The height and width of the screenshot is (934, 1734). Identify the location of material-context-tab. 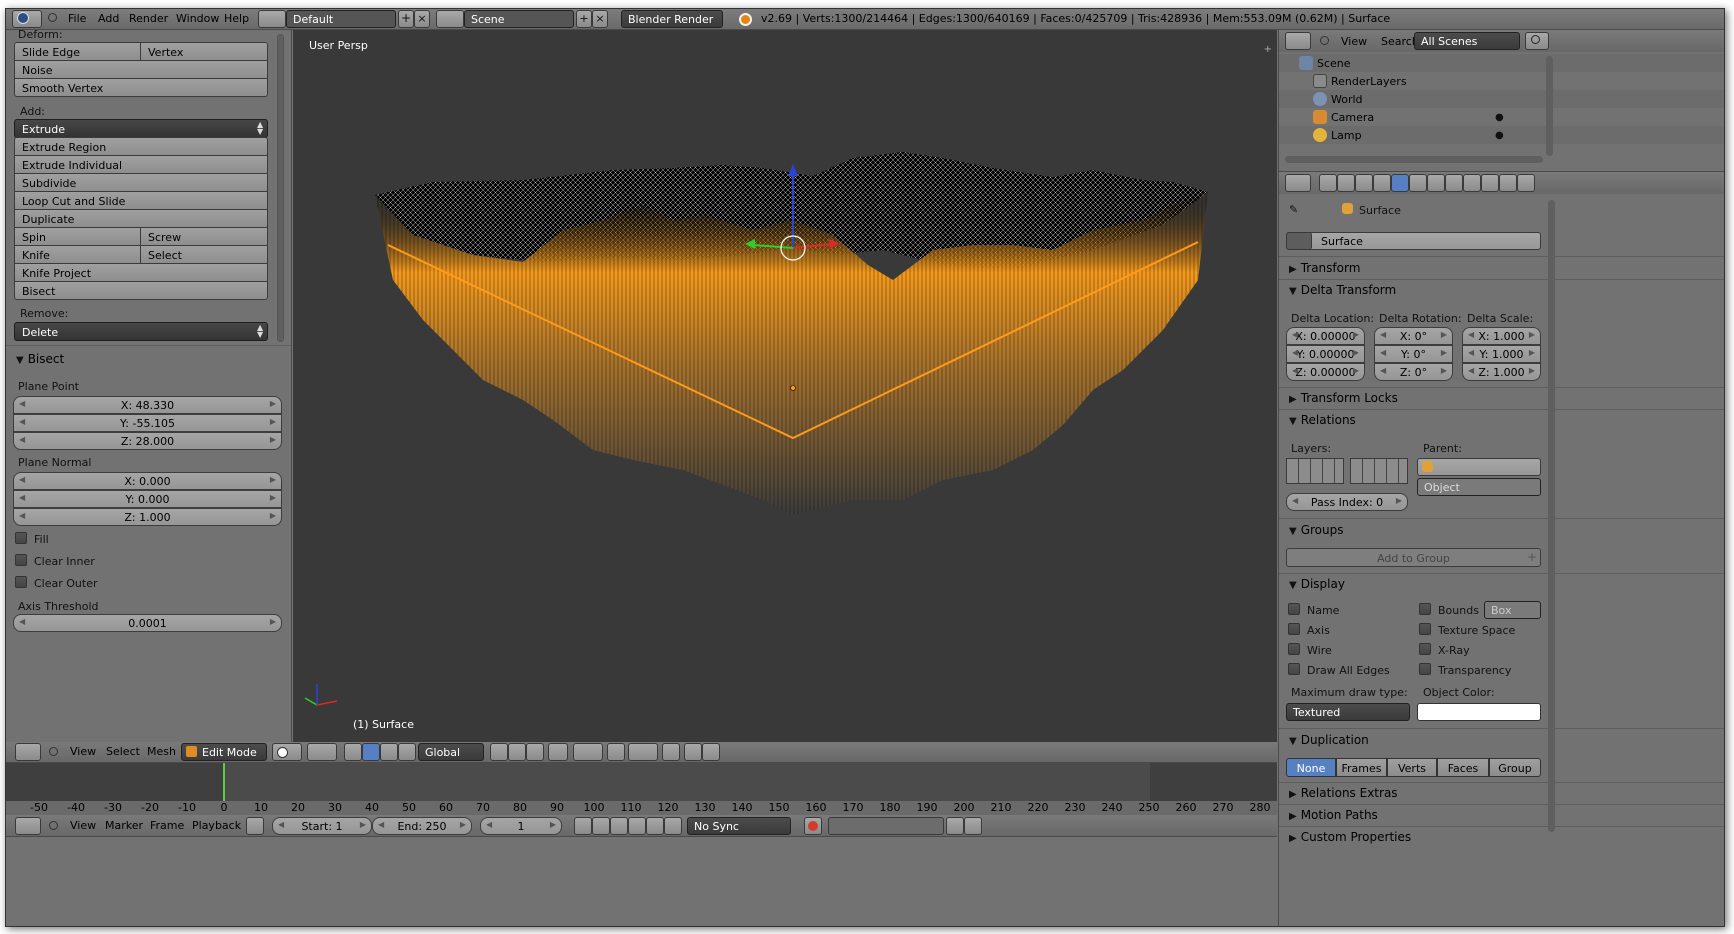
(1472, 183).